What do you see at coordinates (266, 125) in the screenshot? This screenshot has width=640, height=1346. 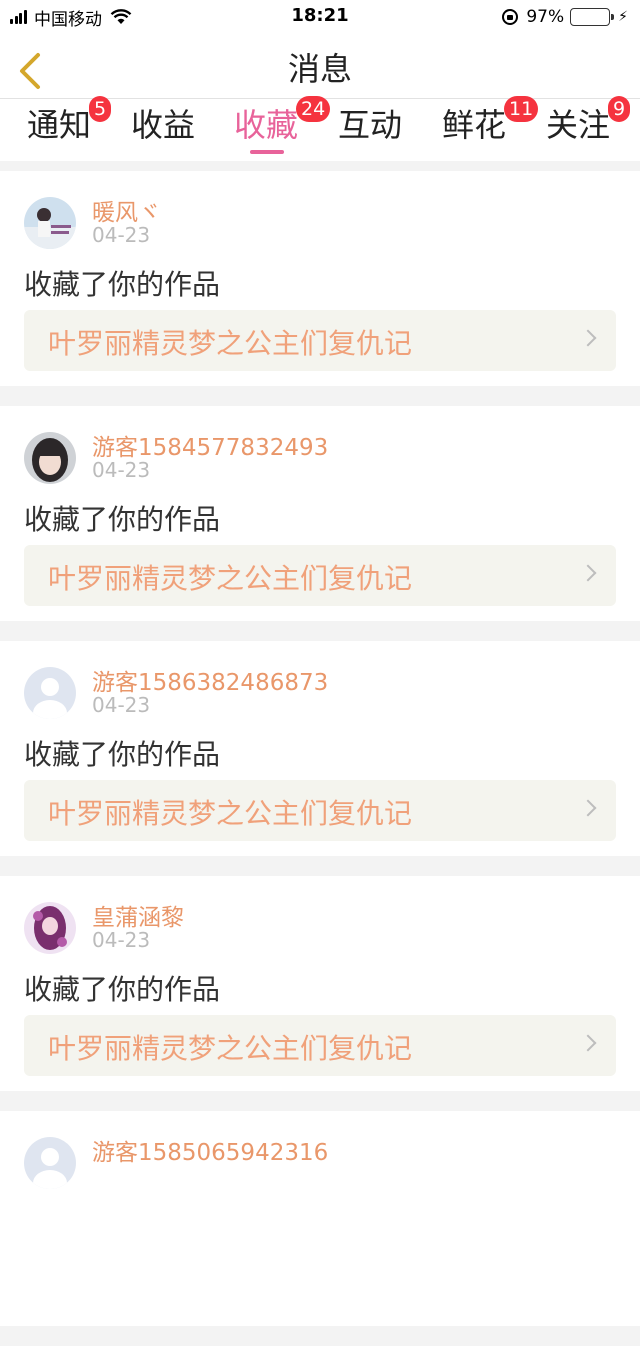 I see `tab-label: 收藏` at bounding box center [266, 125].